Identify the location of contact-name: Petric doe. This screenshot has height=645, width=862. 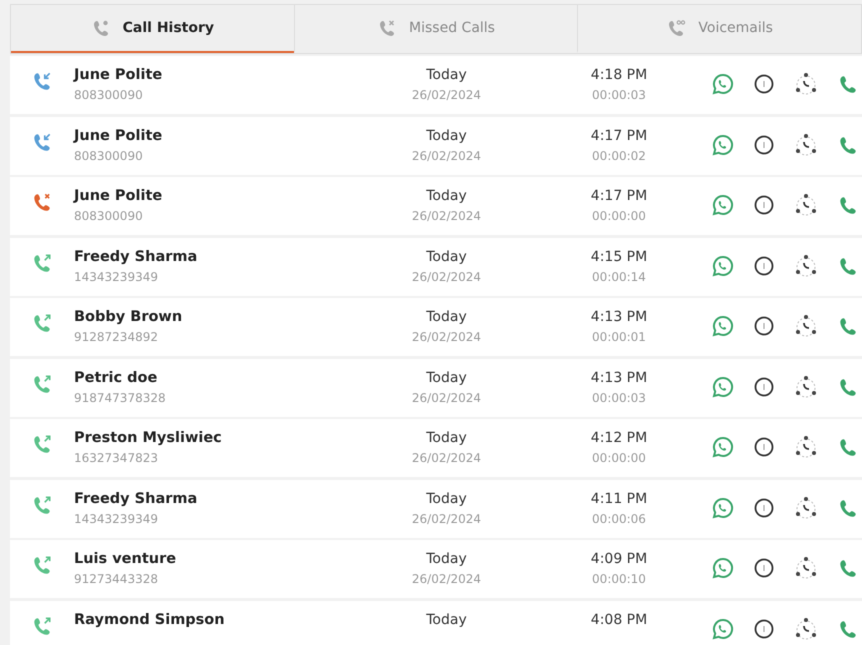
(116, 378).